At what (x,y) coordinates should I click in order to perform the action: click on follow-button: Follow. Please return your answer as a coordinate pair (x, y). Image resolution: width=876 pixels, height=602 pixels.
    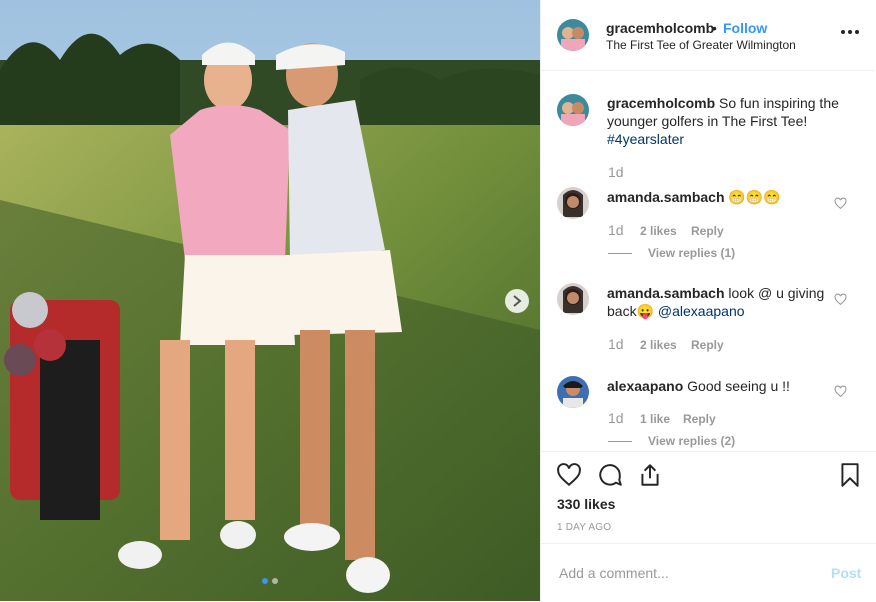
    Looking at the image, I should click on (745, 28).